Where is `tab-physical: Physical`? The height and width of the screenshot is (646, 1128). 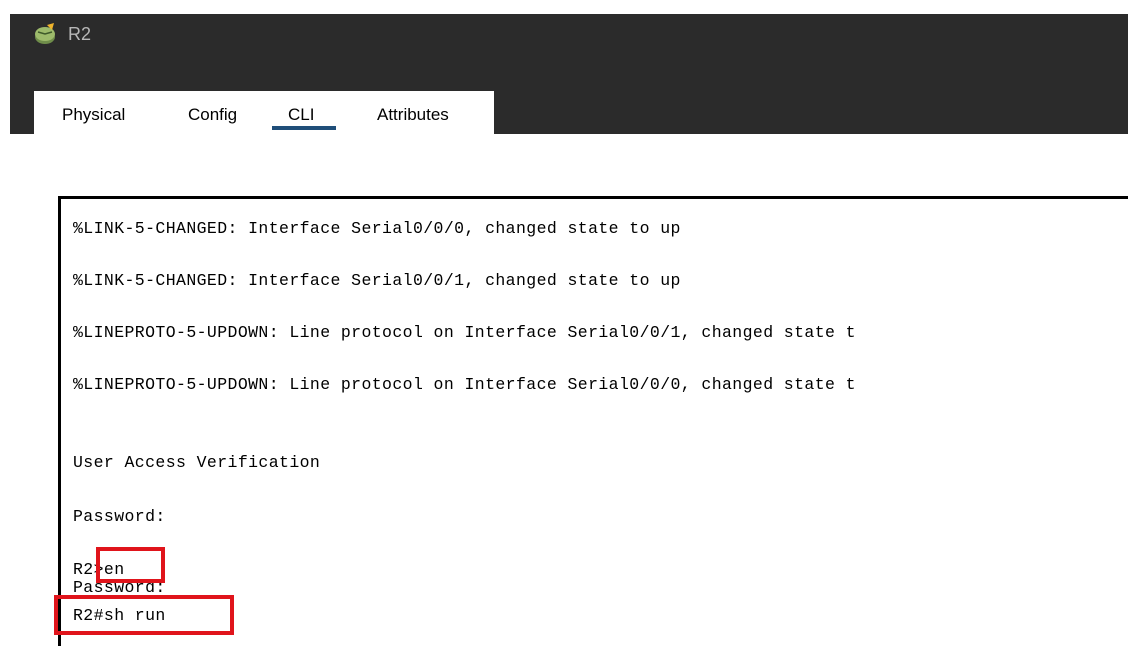
tab-physical: Physical is located at coordinates (93, 115).